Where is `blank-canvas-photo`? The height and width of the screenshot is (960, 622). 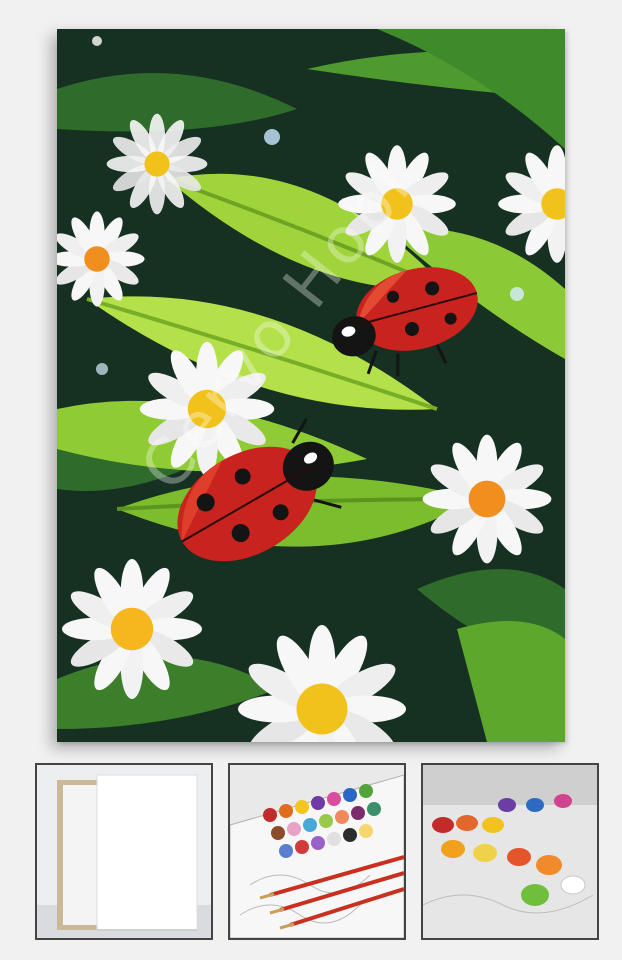 blank-canvas-photo is located at coordinates (124, 851).